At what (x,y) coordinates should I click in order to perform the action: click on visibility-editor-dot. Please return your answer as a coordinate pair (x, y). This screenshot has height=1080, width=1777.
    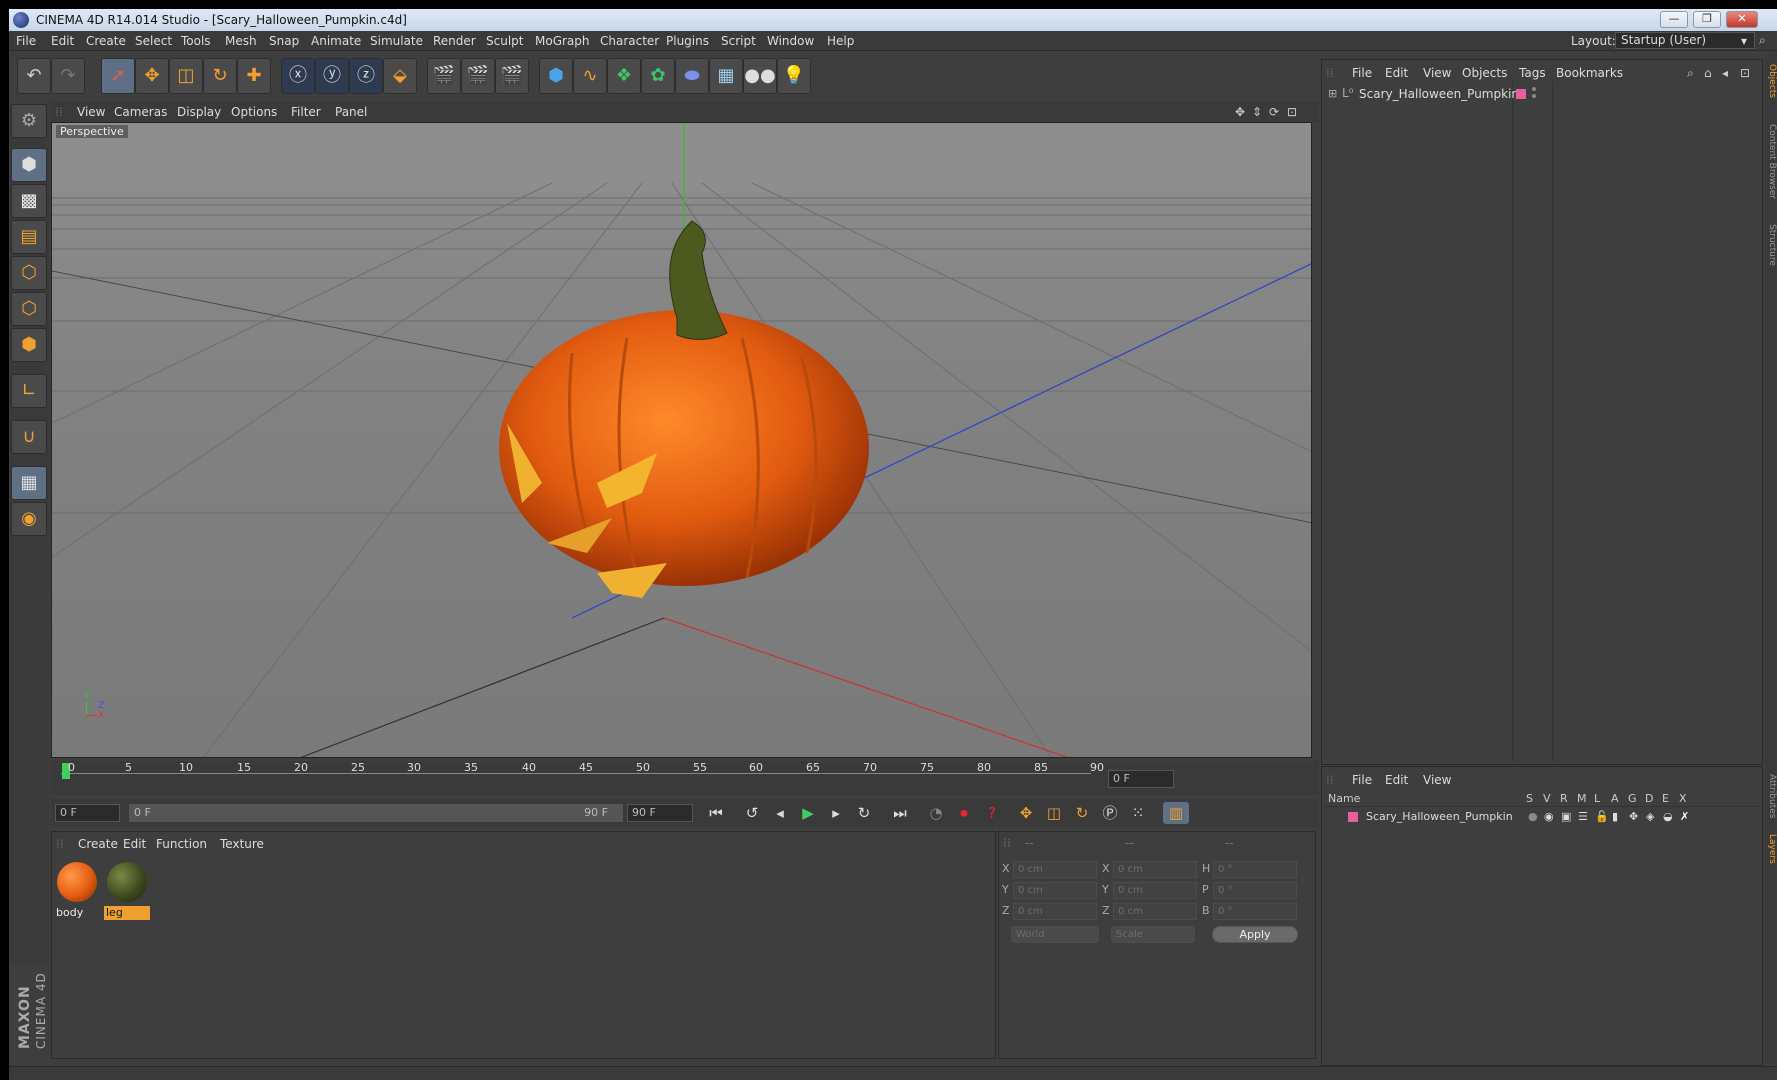
    Looking at the image, I should click on (1534, 89).